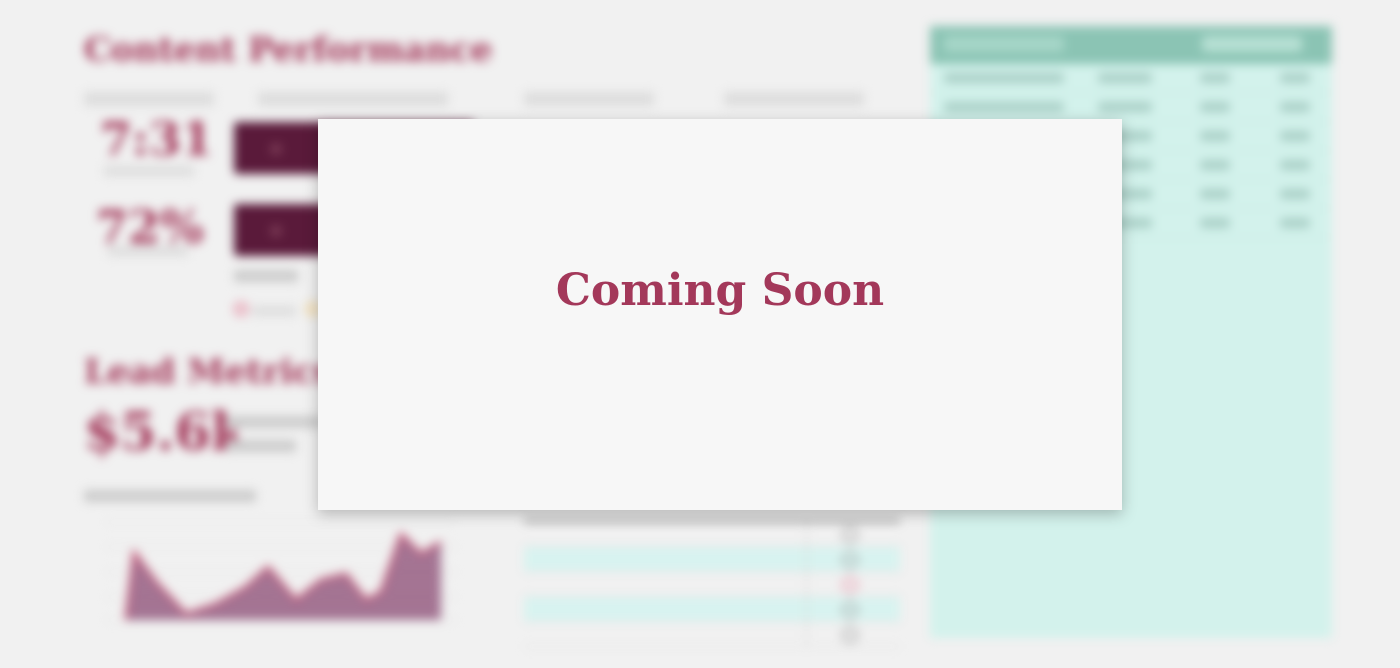 Image resolution: width=1400 pixels, height=668 pixels. What do you see at coordinates (208, 372) in the screenshot?
I see `section-title-lead-metrics: Lead Metrics` at bounding box center [208, 372].